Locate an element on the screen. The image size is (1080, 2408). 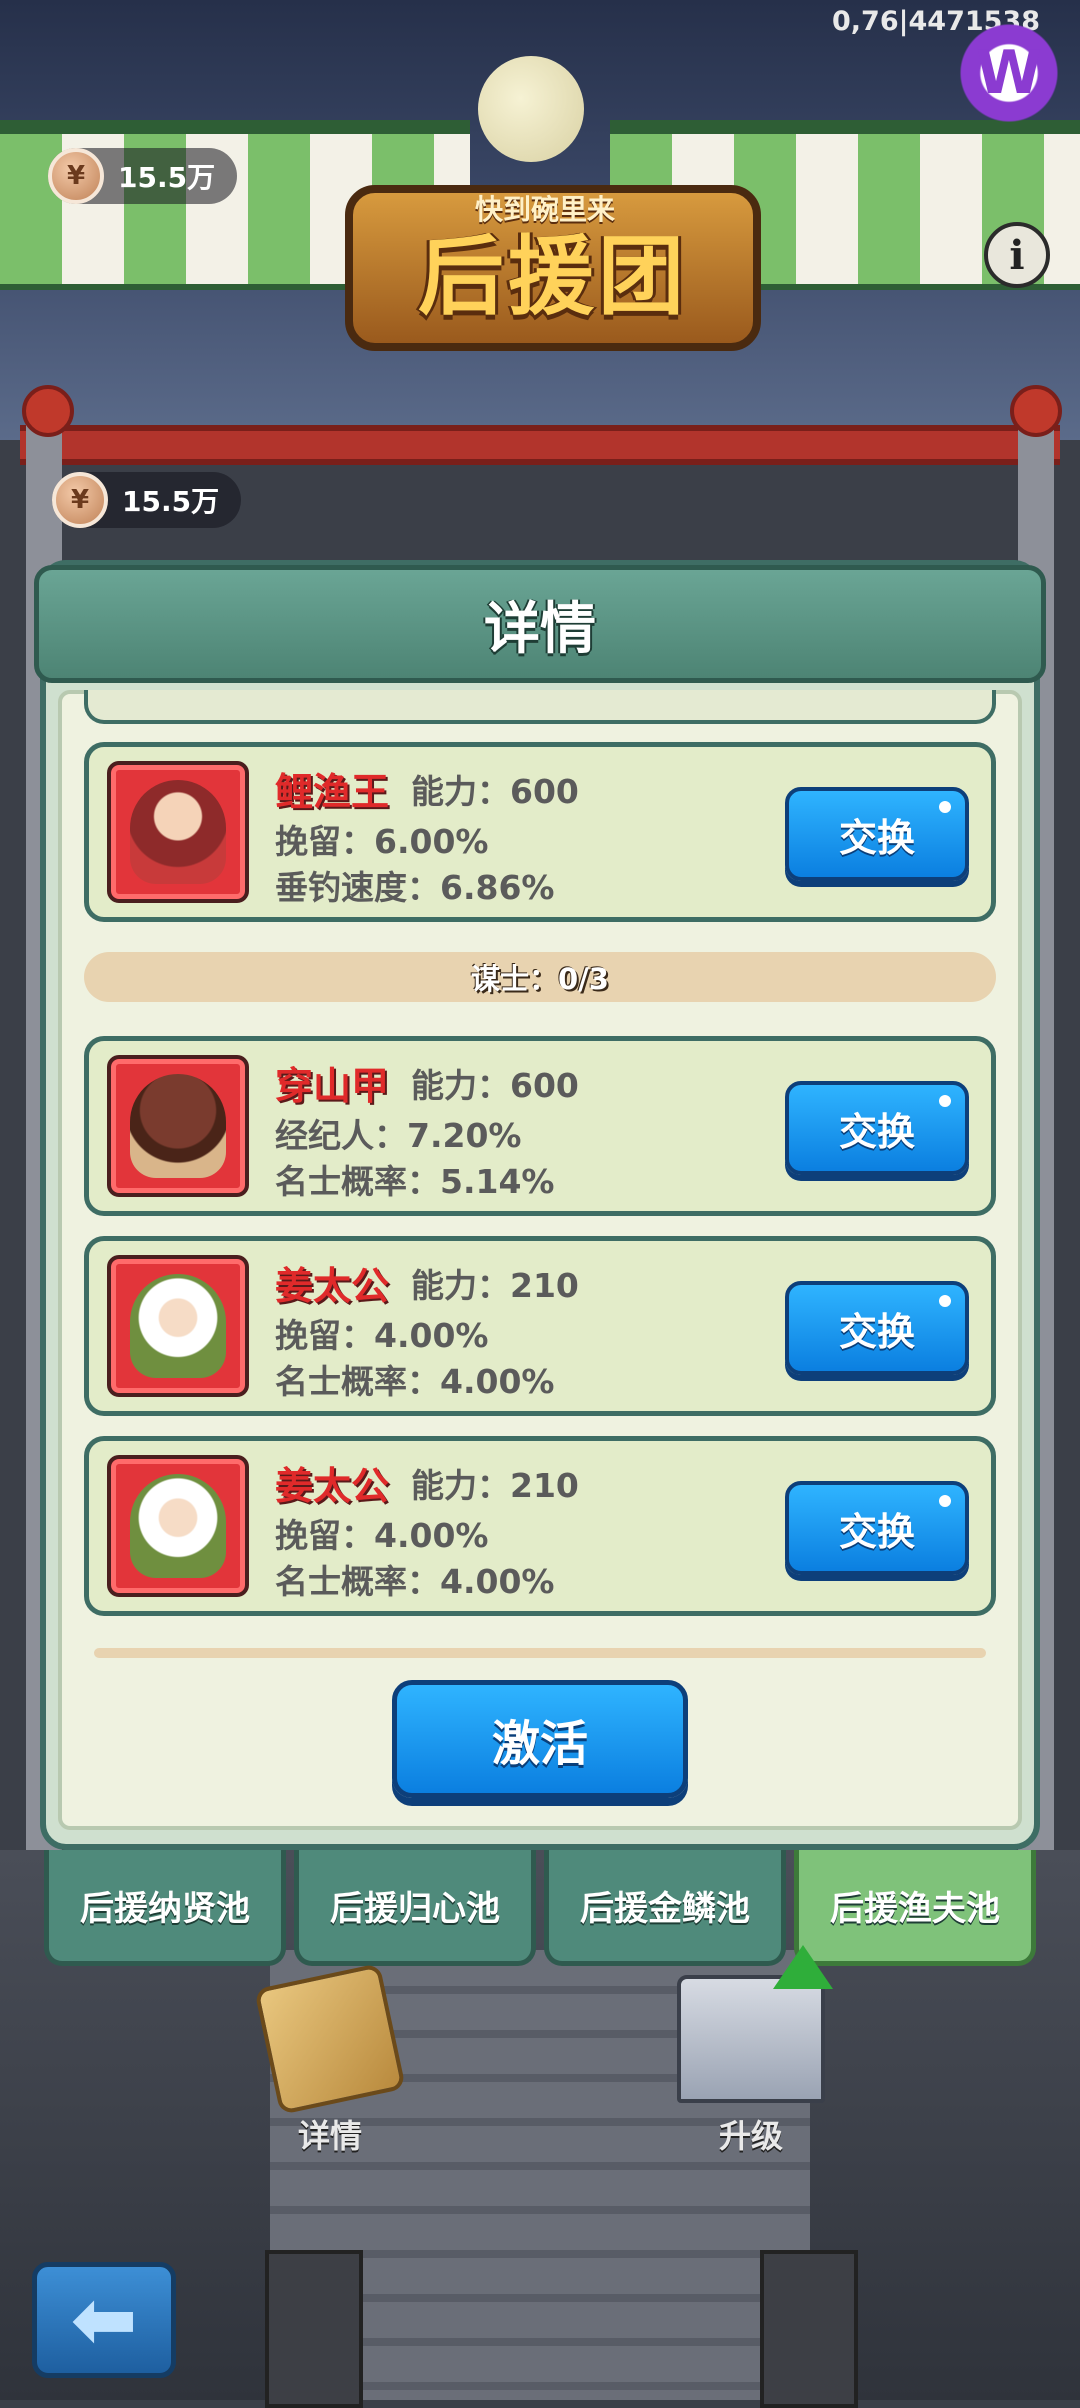
details-label: 详情 is located at coordinates (329, 2136).